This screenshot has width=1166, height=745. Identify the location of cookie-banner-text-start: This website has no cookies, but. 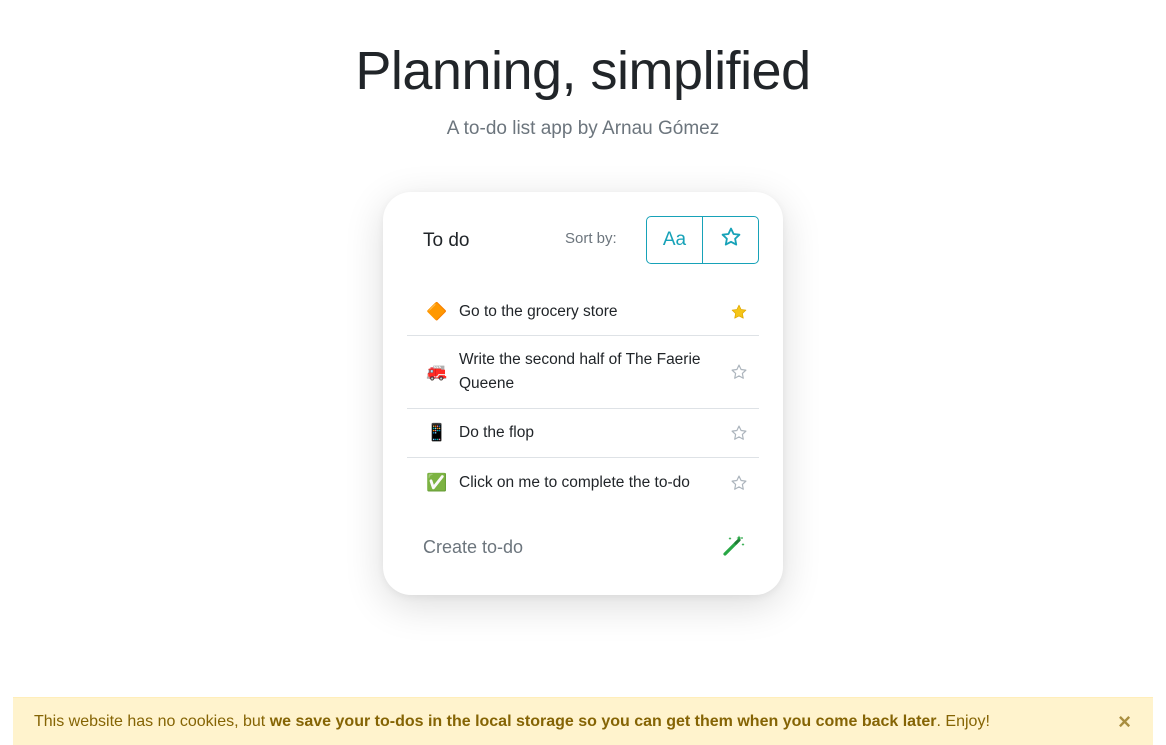
(152, 721).